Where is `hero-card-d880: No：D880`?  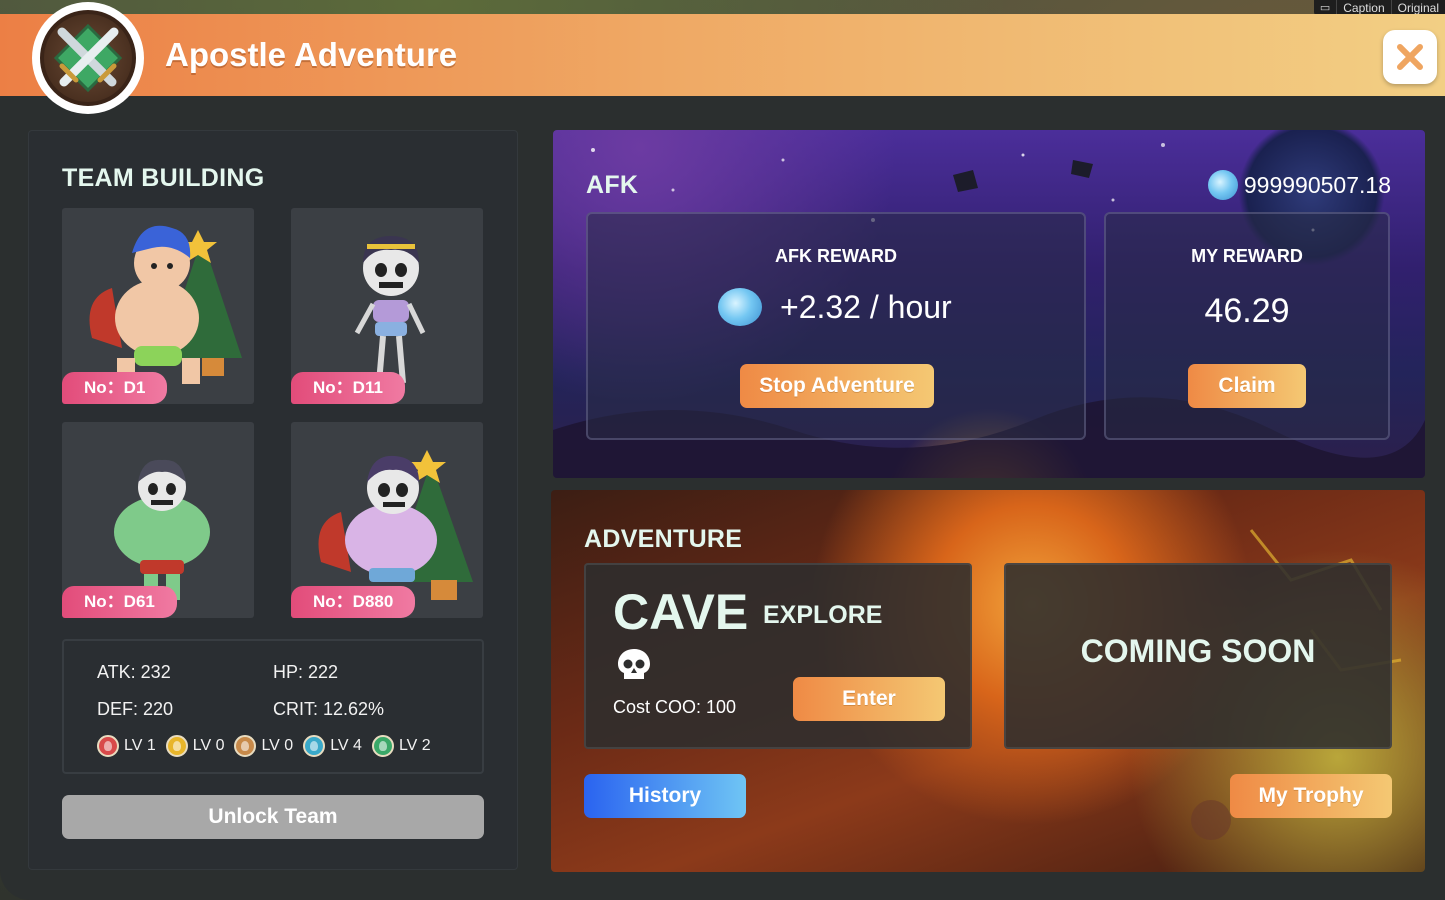
hero-card-d880: No：D880 is located at coordinates (387, 520).